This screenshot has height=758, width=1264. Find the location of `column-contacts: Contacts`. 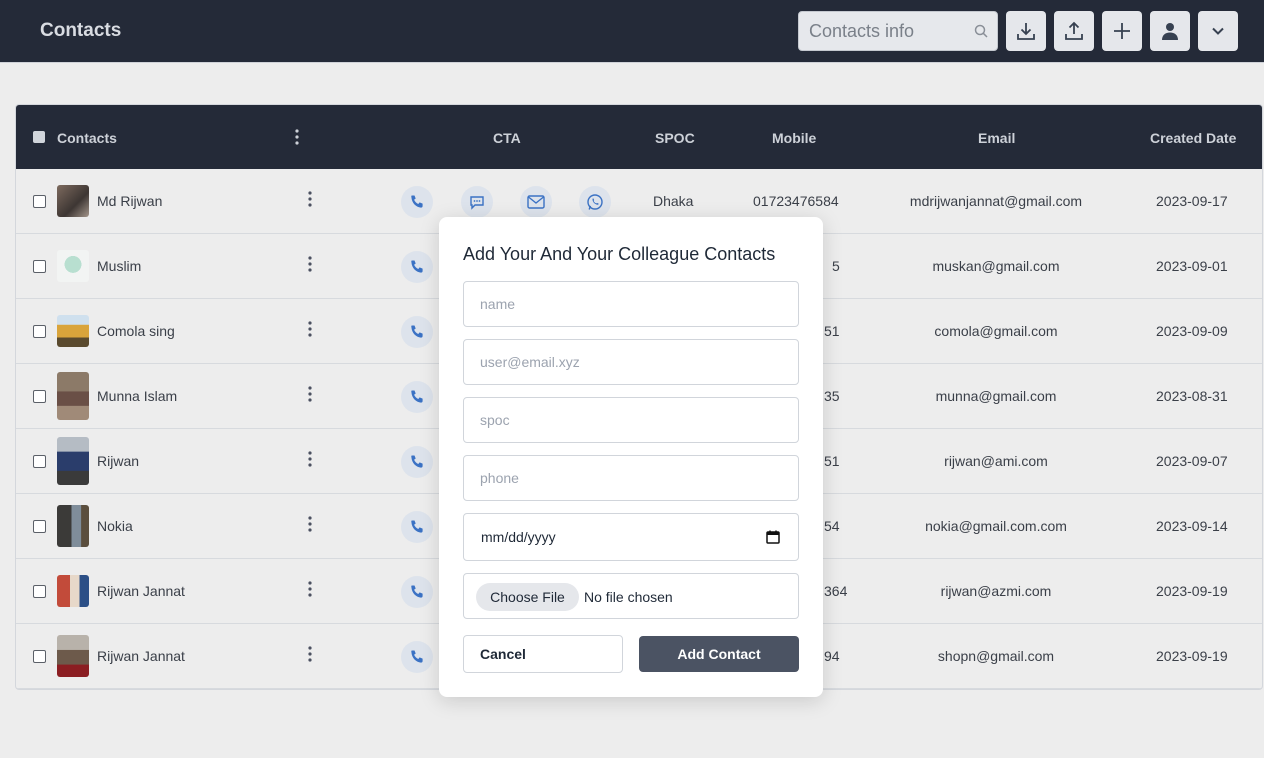

column-contacts: Contacts is located at coordinates (87, 138).